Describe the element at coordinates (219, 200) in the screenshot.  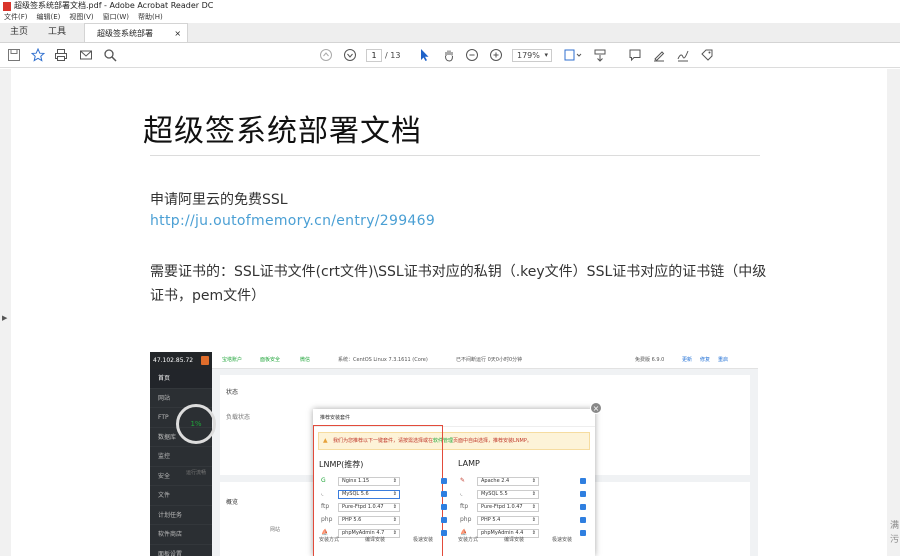
I see `paragraph-ssl: 申请阿里云的免费SSL` at that location.